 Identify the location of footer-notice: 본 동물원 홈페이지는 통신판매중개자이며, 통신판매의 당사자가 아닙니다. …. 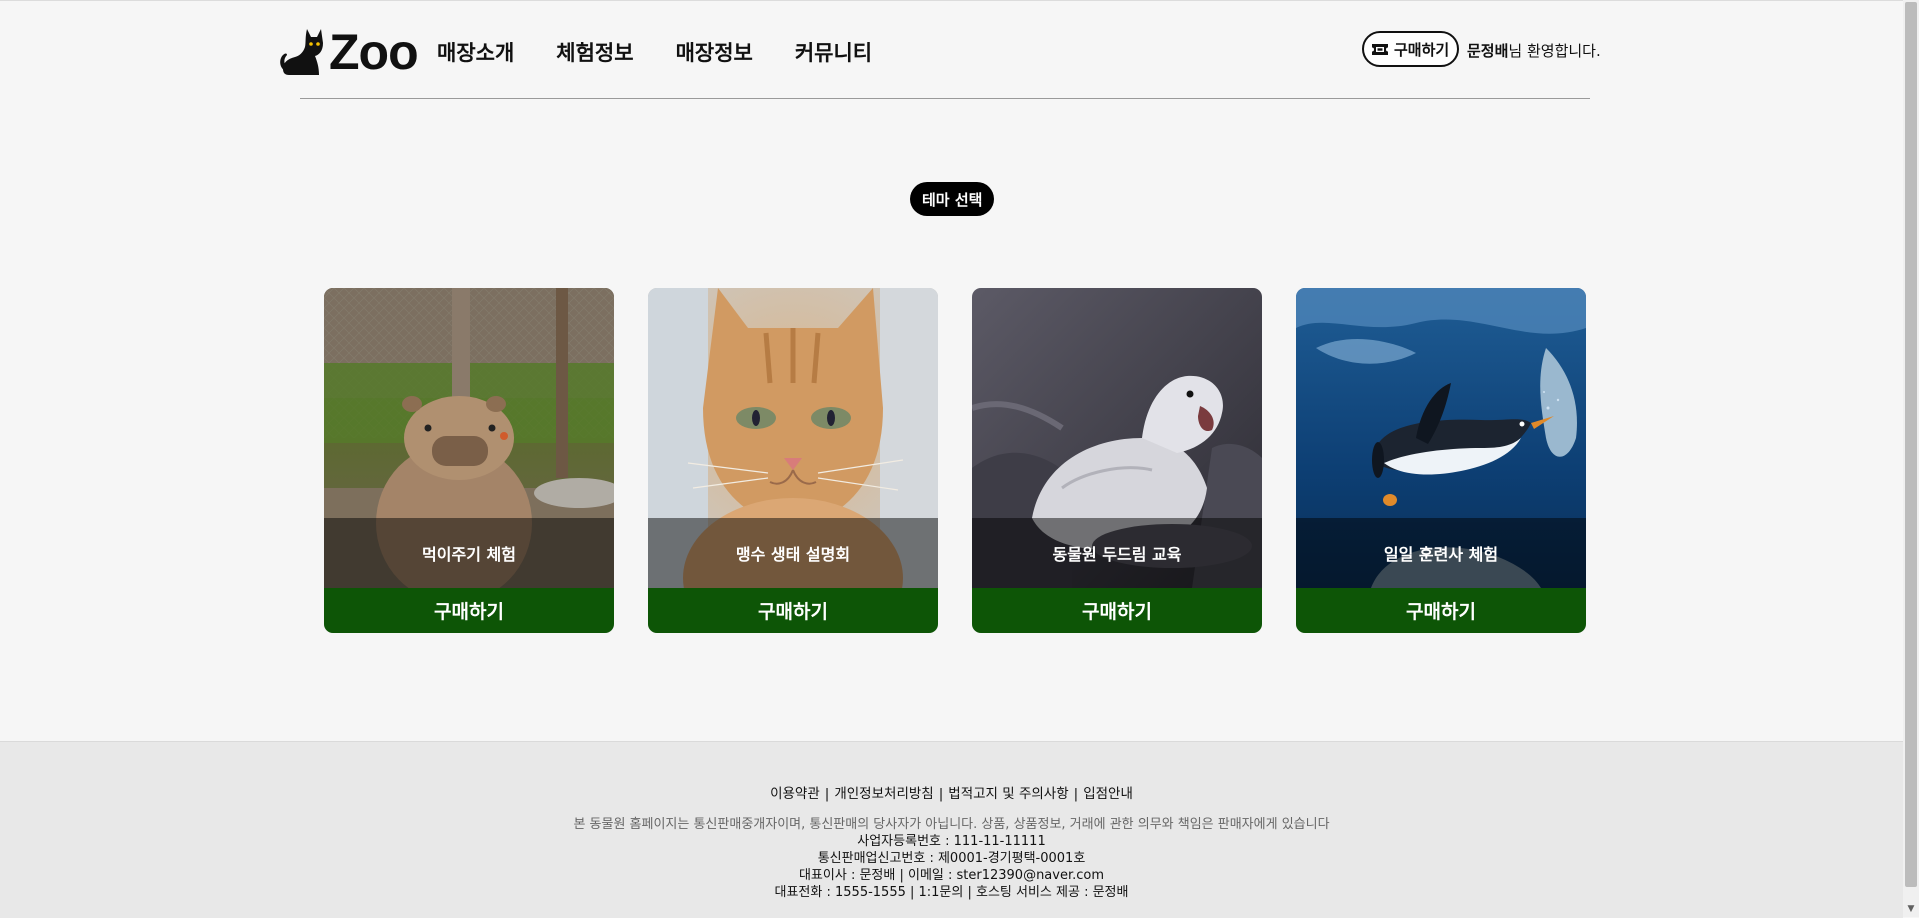
(951, 824).